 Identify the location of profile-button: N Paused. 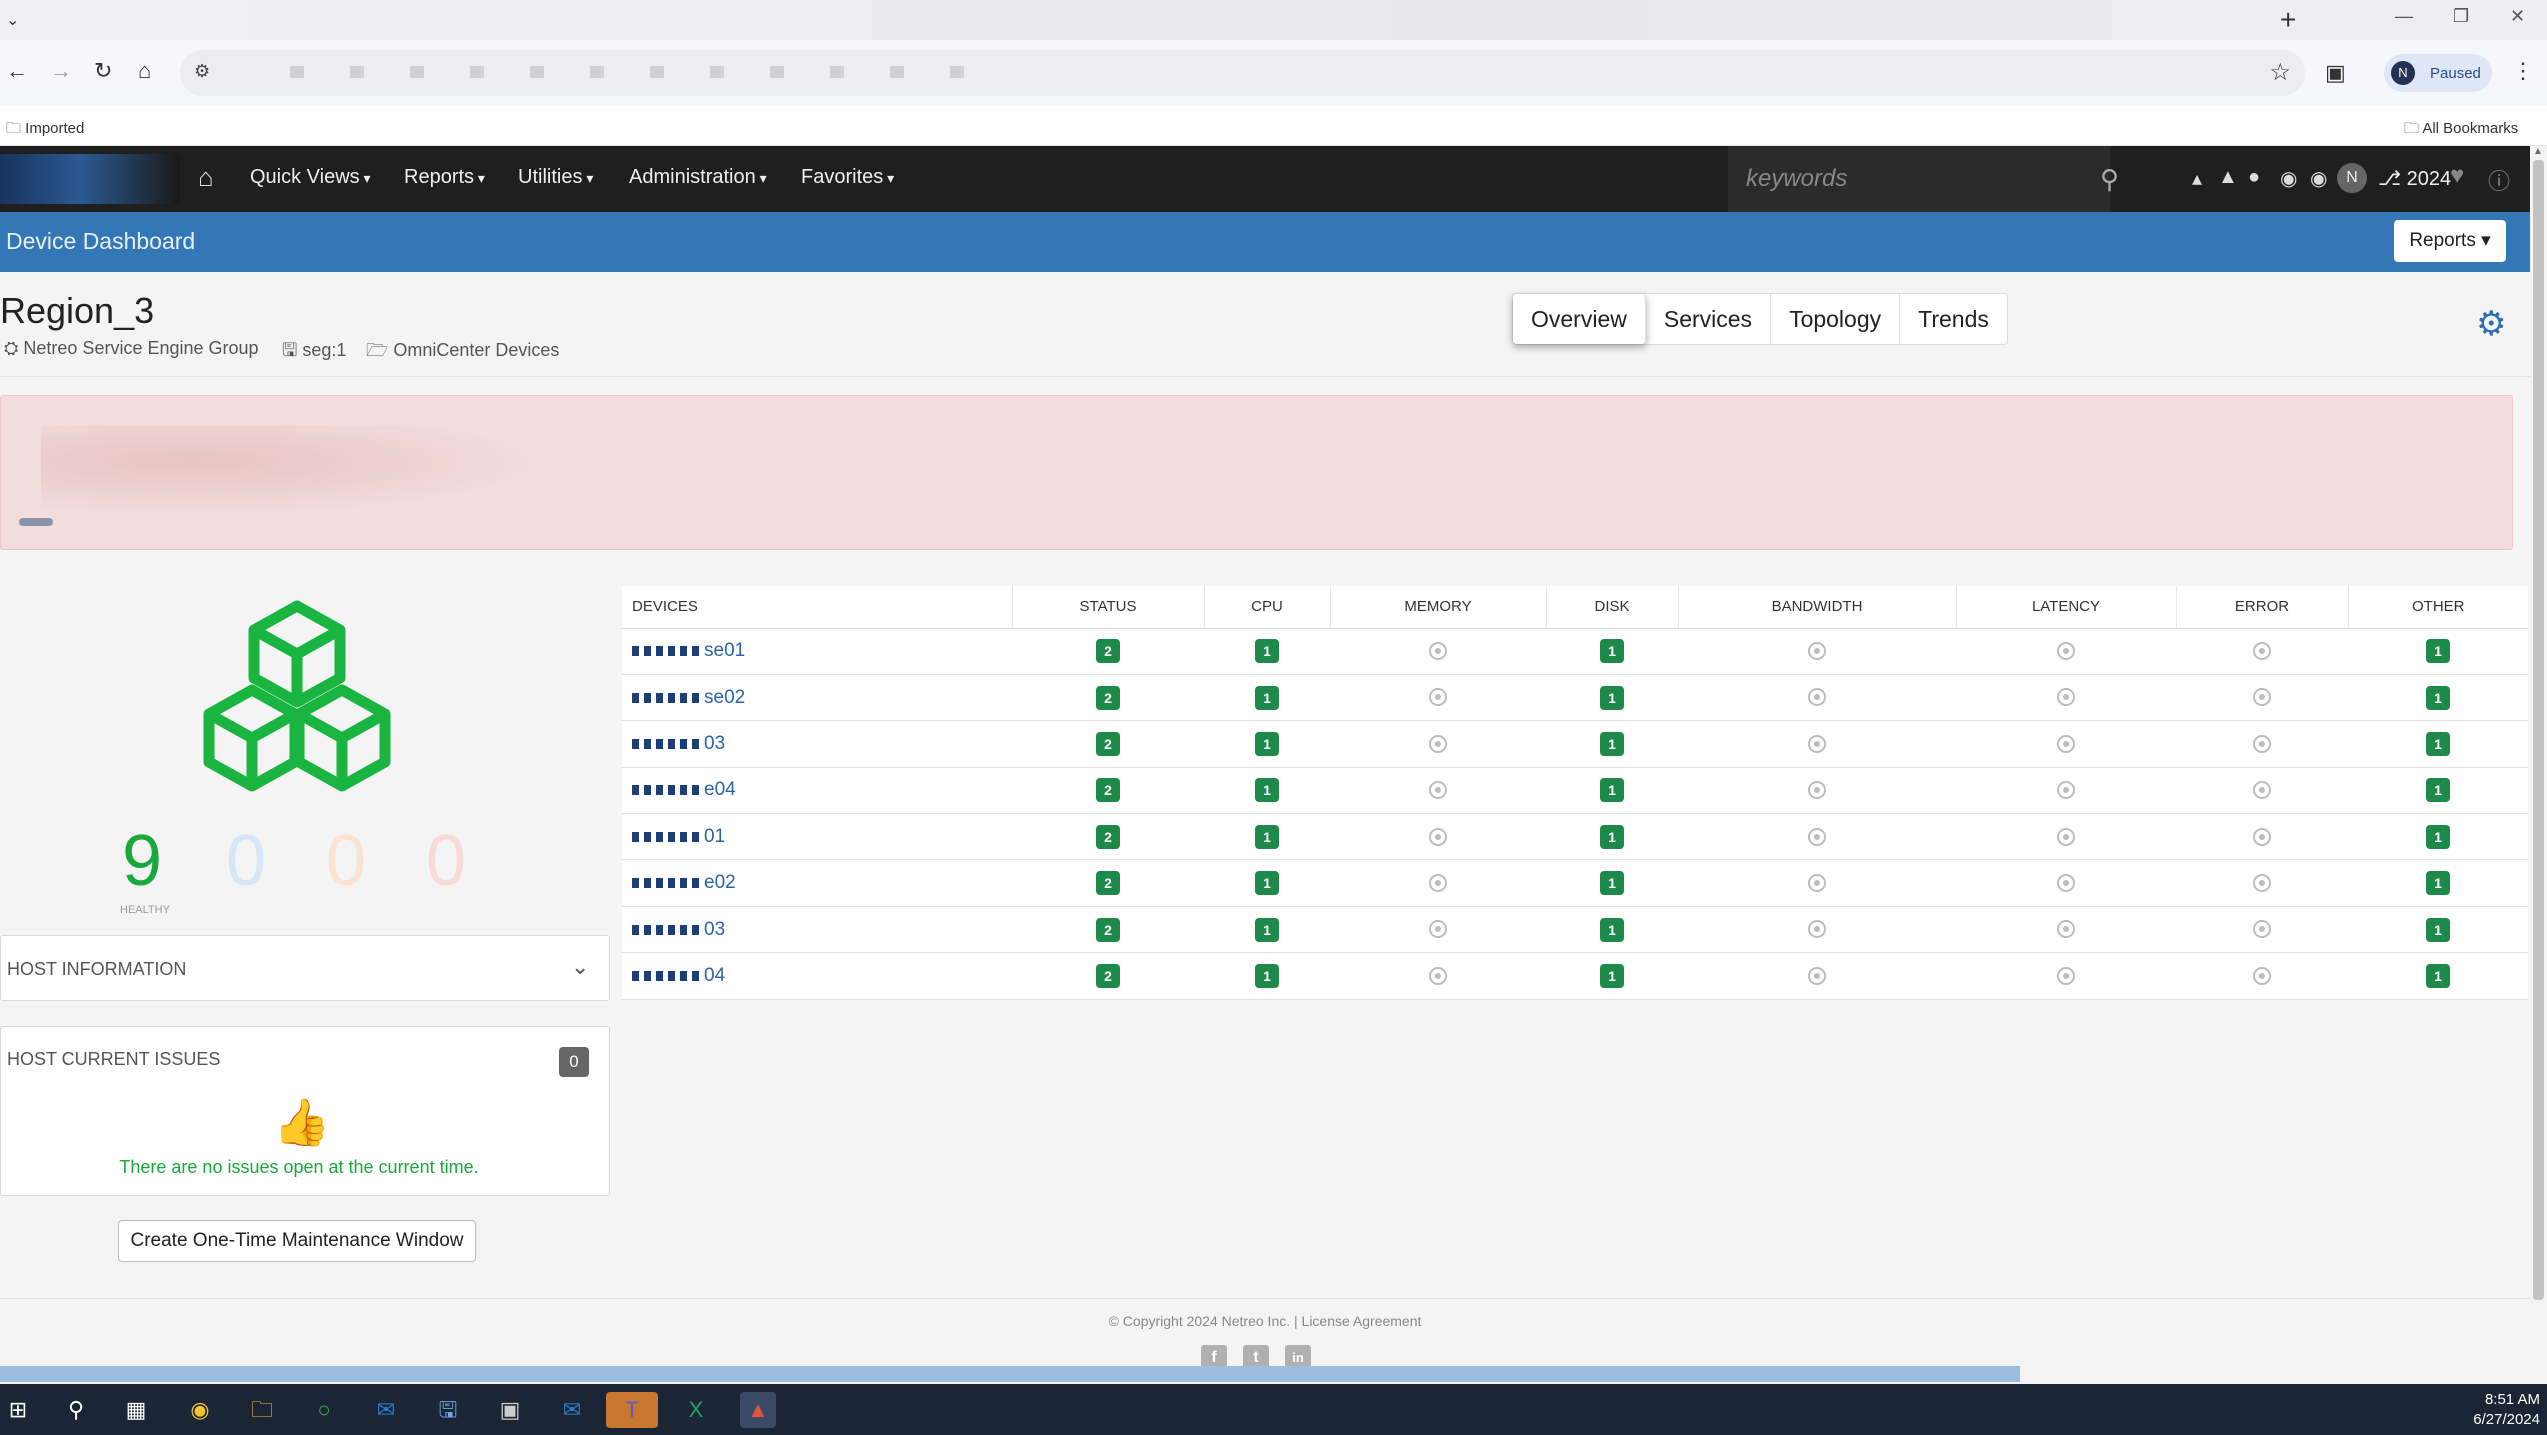
(2438, 73).